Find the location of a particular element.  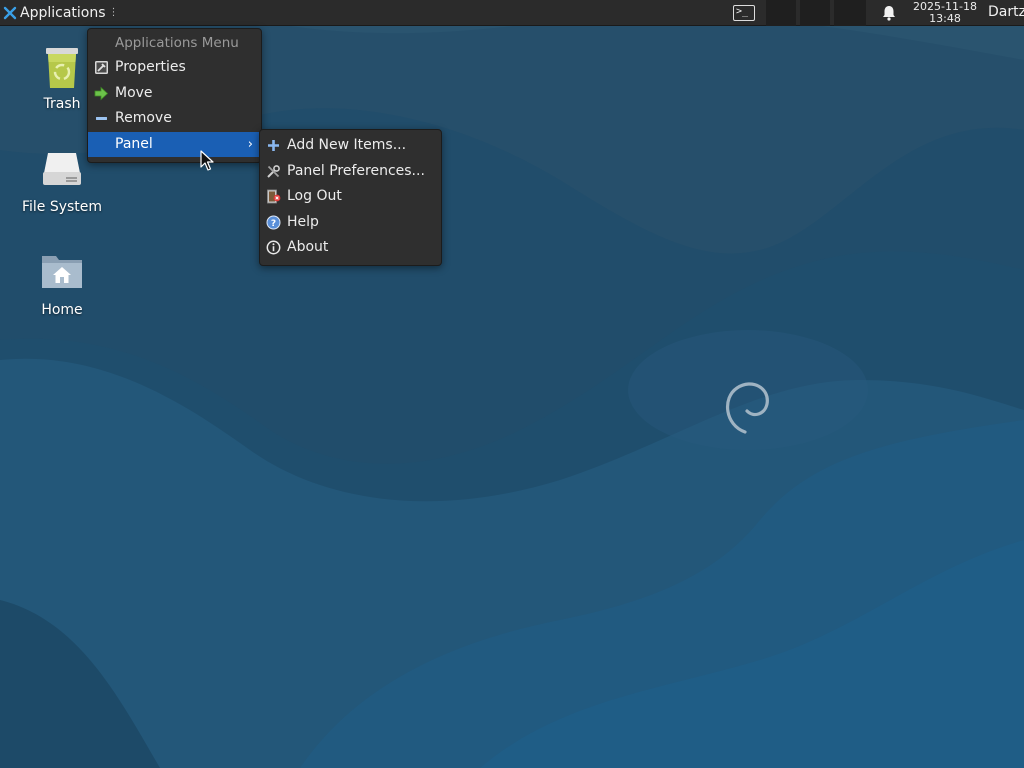

menu-grip-icon: ⋮ is located at coordinates (113, 12).